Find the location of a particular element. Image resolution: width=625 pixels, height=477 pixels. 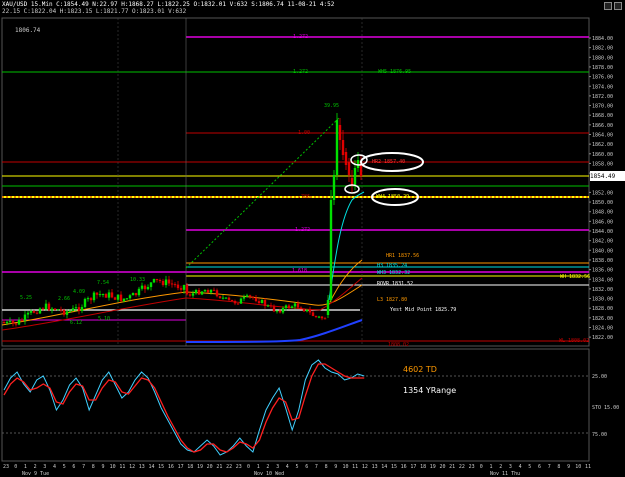

swing-label-266: 2.66 is located at coordinates (64, 299).